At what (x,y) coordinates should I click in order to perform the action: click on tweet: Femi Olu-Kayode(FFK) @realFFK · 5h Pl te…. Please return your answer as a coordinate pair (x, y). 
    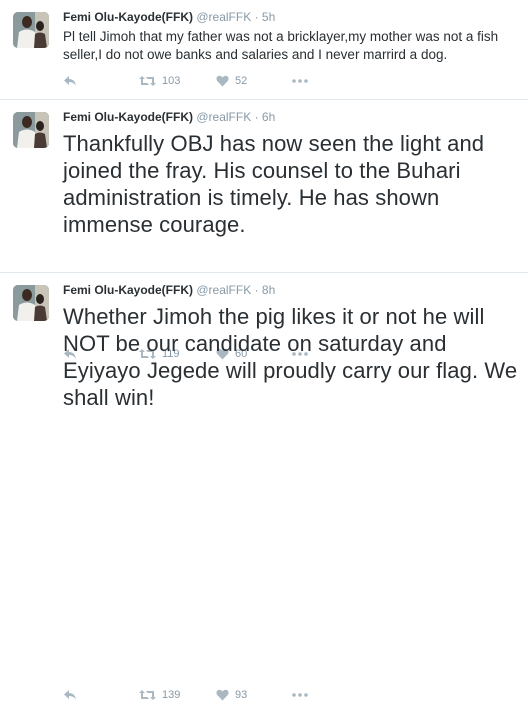
    Looking at the image, I should click on (264, 50).